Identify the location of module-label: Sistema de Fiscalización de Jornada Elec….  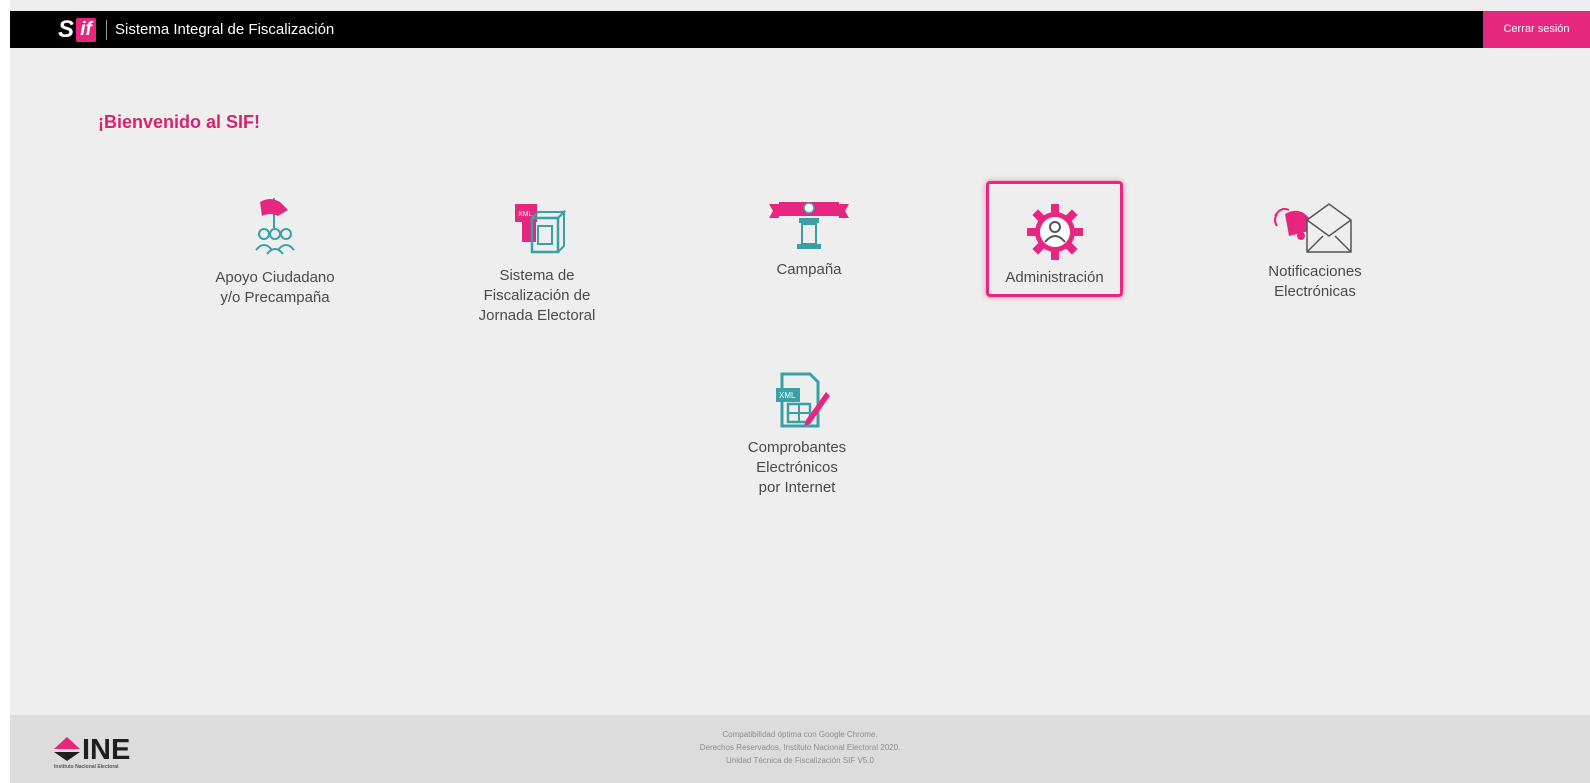
(537, 295).